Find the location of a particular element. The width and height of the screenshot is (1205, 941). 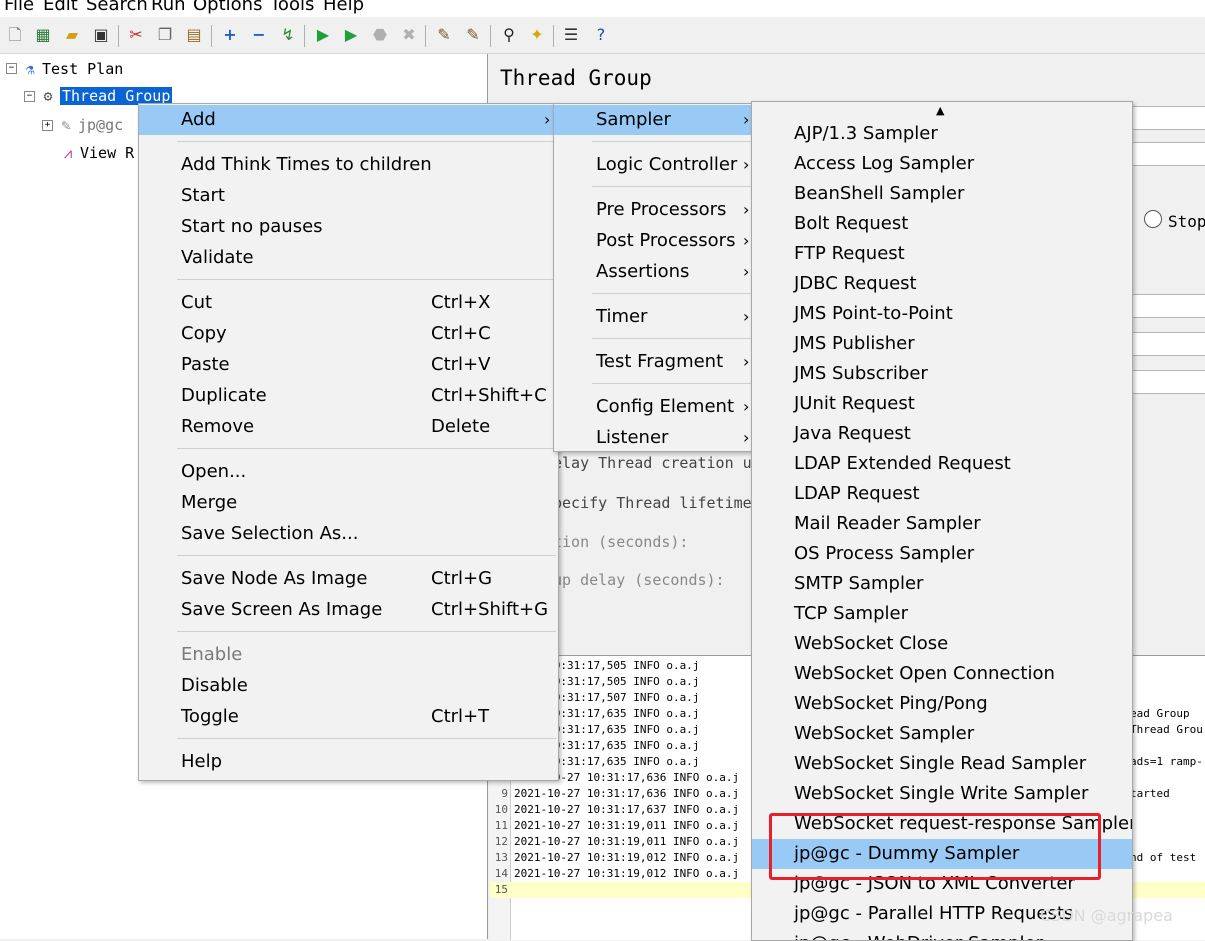

templates-icon: ▦ is located at coordinates (43, 35).